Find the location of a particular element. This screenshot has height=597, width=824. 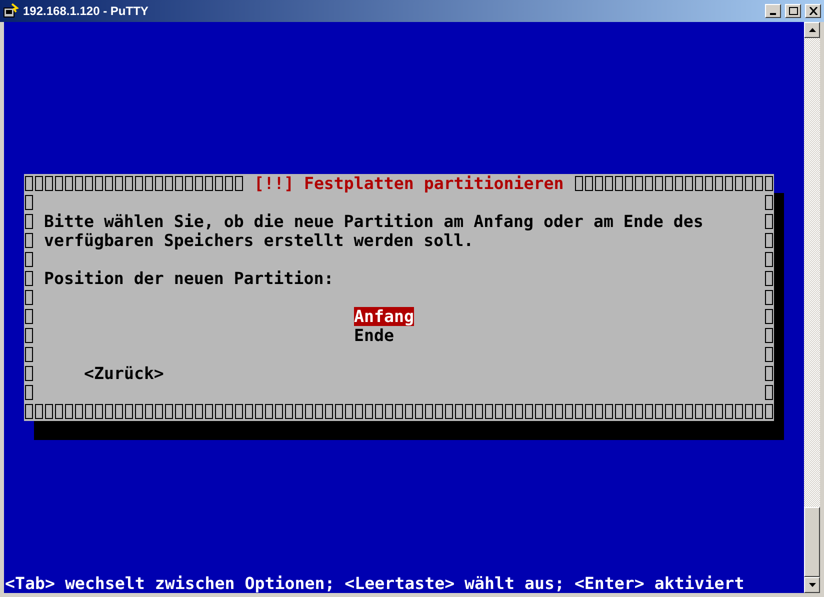

maximize-icon is located at coordinates (793, 11).